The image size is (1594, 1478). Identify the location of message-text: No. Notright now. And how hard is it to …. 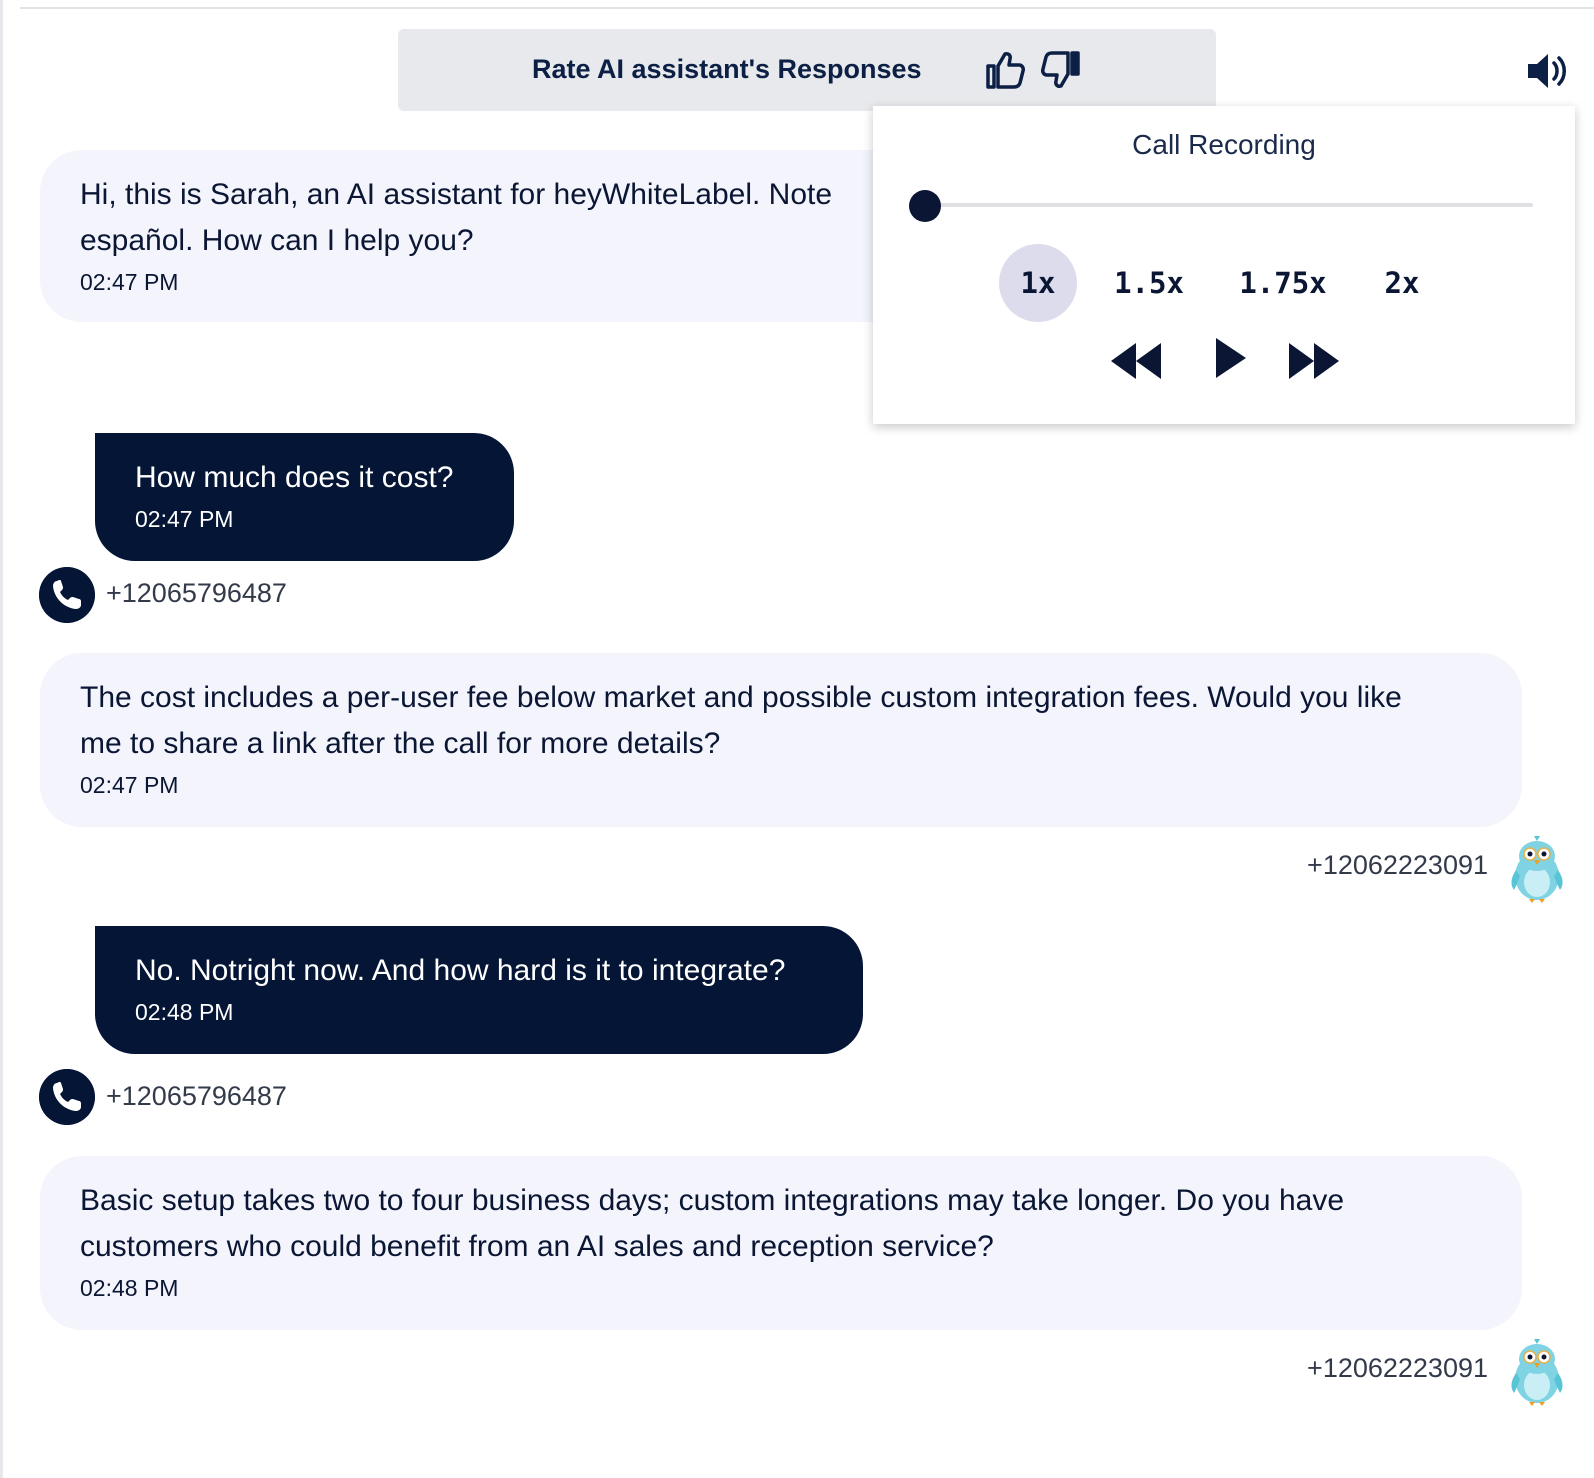
(460, 970).